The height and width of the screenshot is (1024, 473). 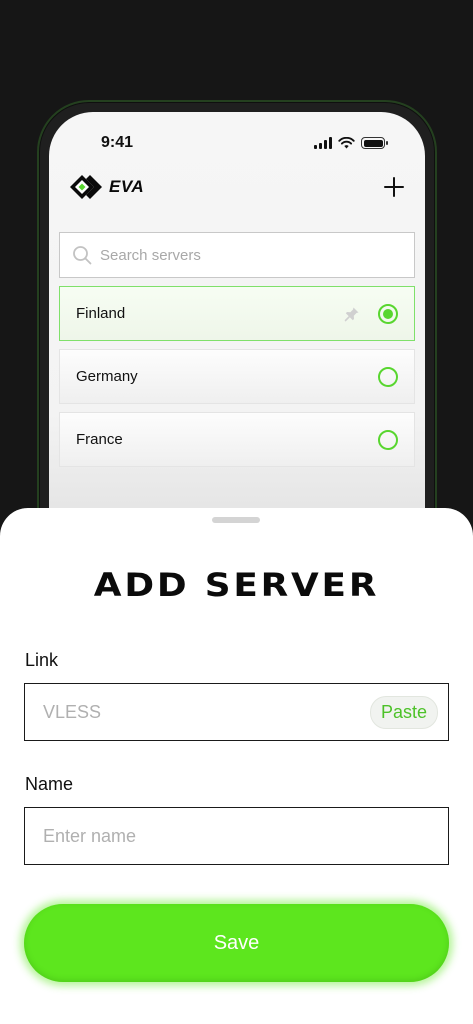 What do you see at coordinates (86, 187) in the screenshot?
I see `eva-logo-icon` at bounding box center [86, 187].